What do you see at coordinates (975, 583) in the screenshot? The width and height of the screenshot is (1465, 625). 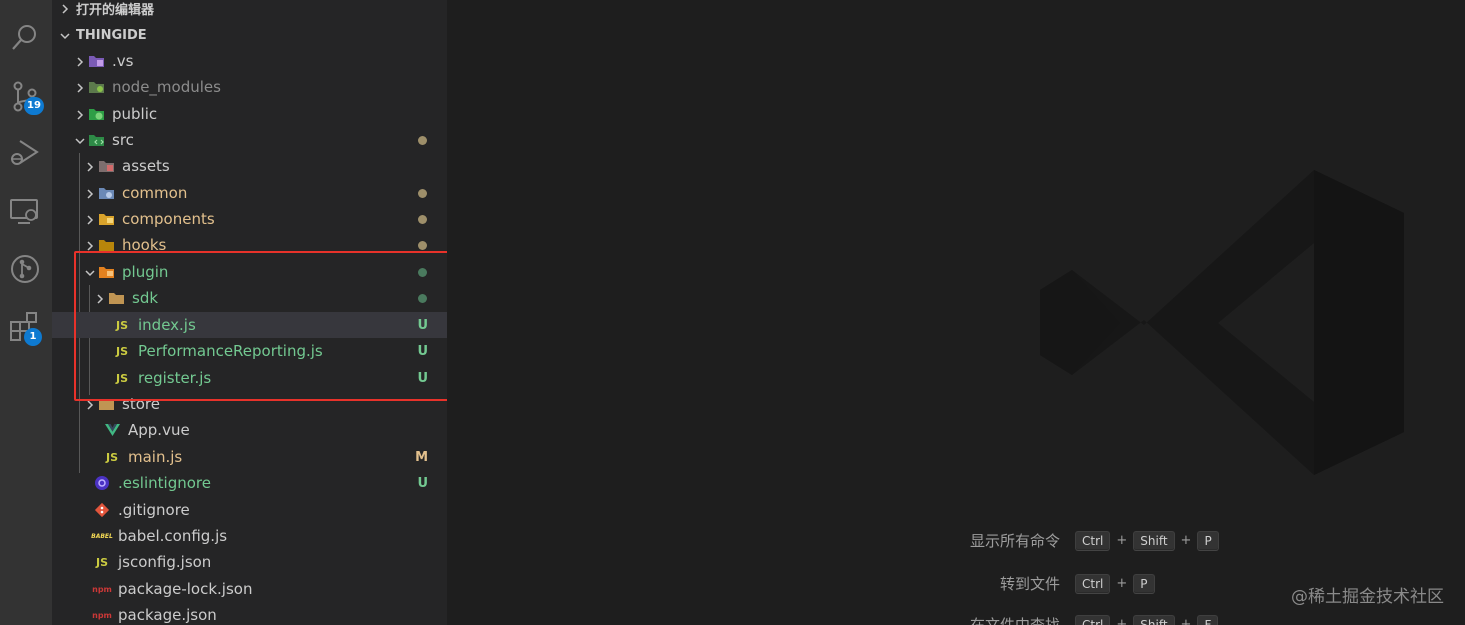 I see `shortcut-go-to-file: 转到文件 Ctrl + P` at bounding box center [975, 583].